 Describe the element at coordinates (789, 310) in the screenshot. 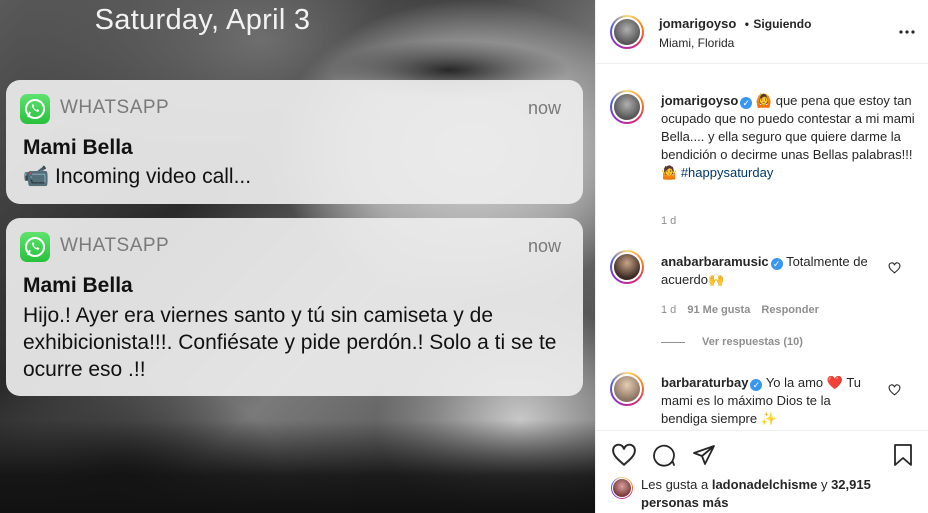

I see `reply-button: Responder` at that location.